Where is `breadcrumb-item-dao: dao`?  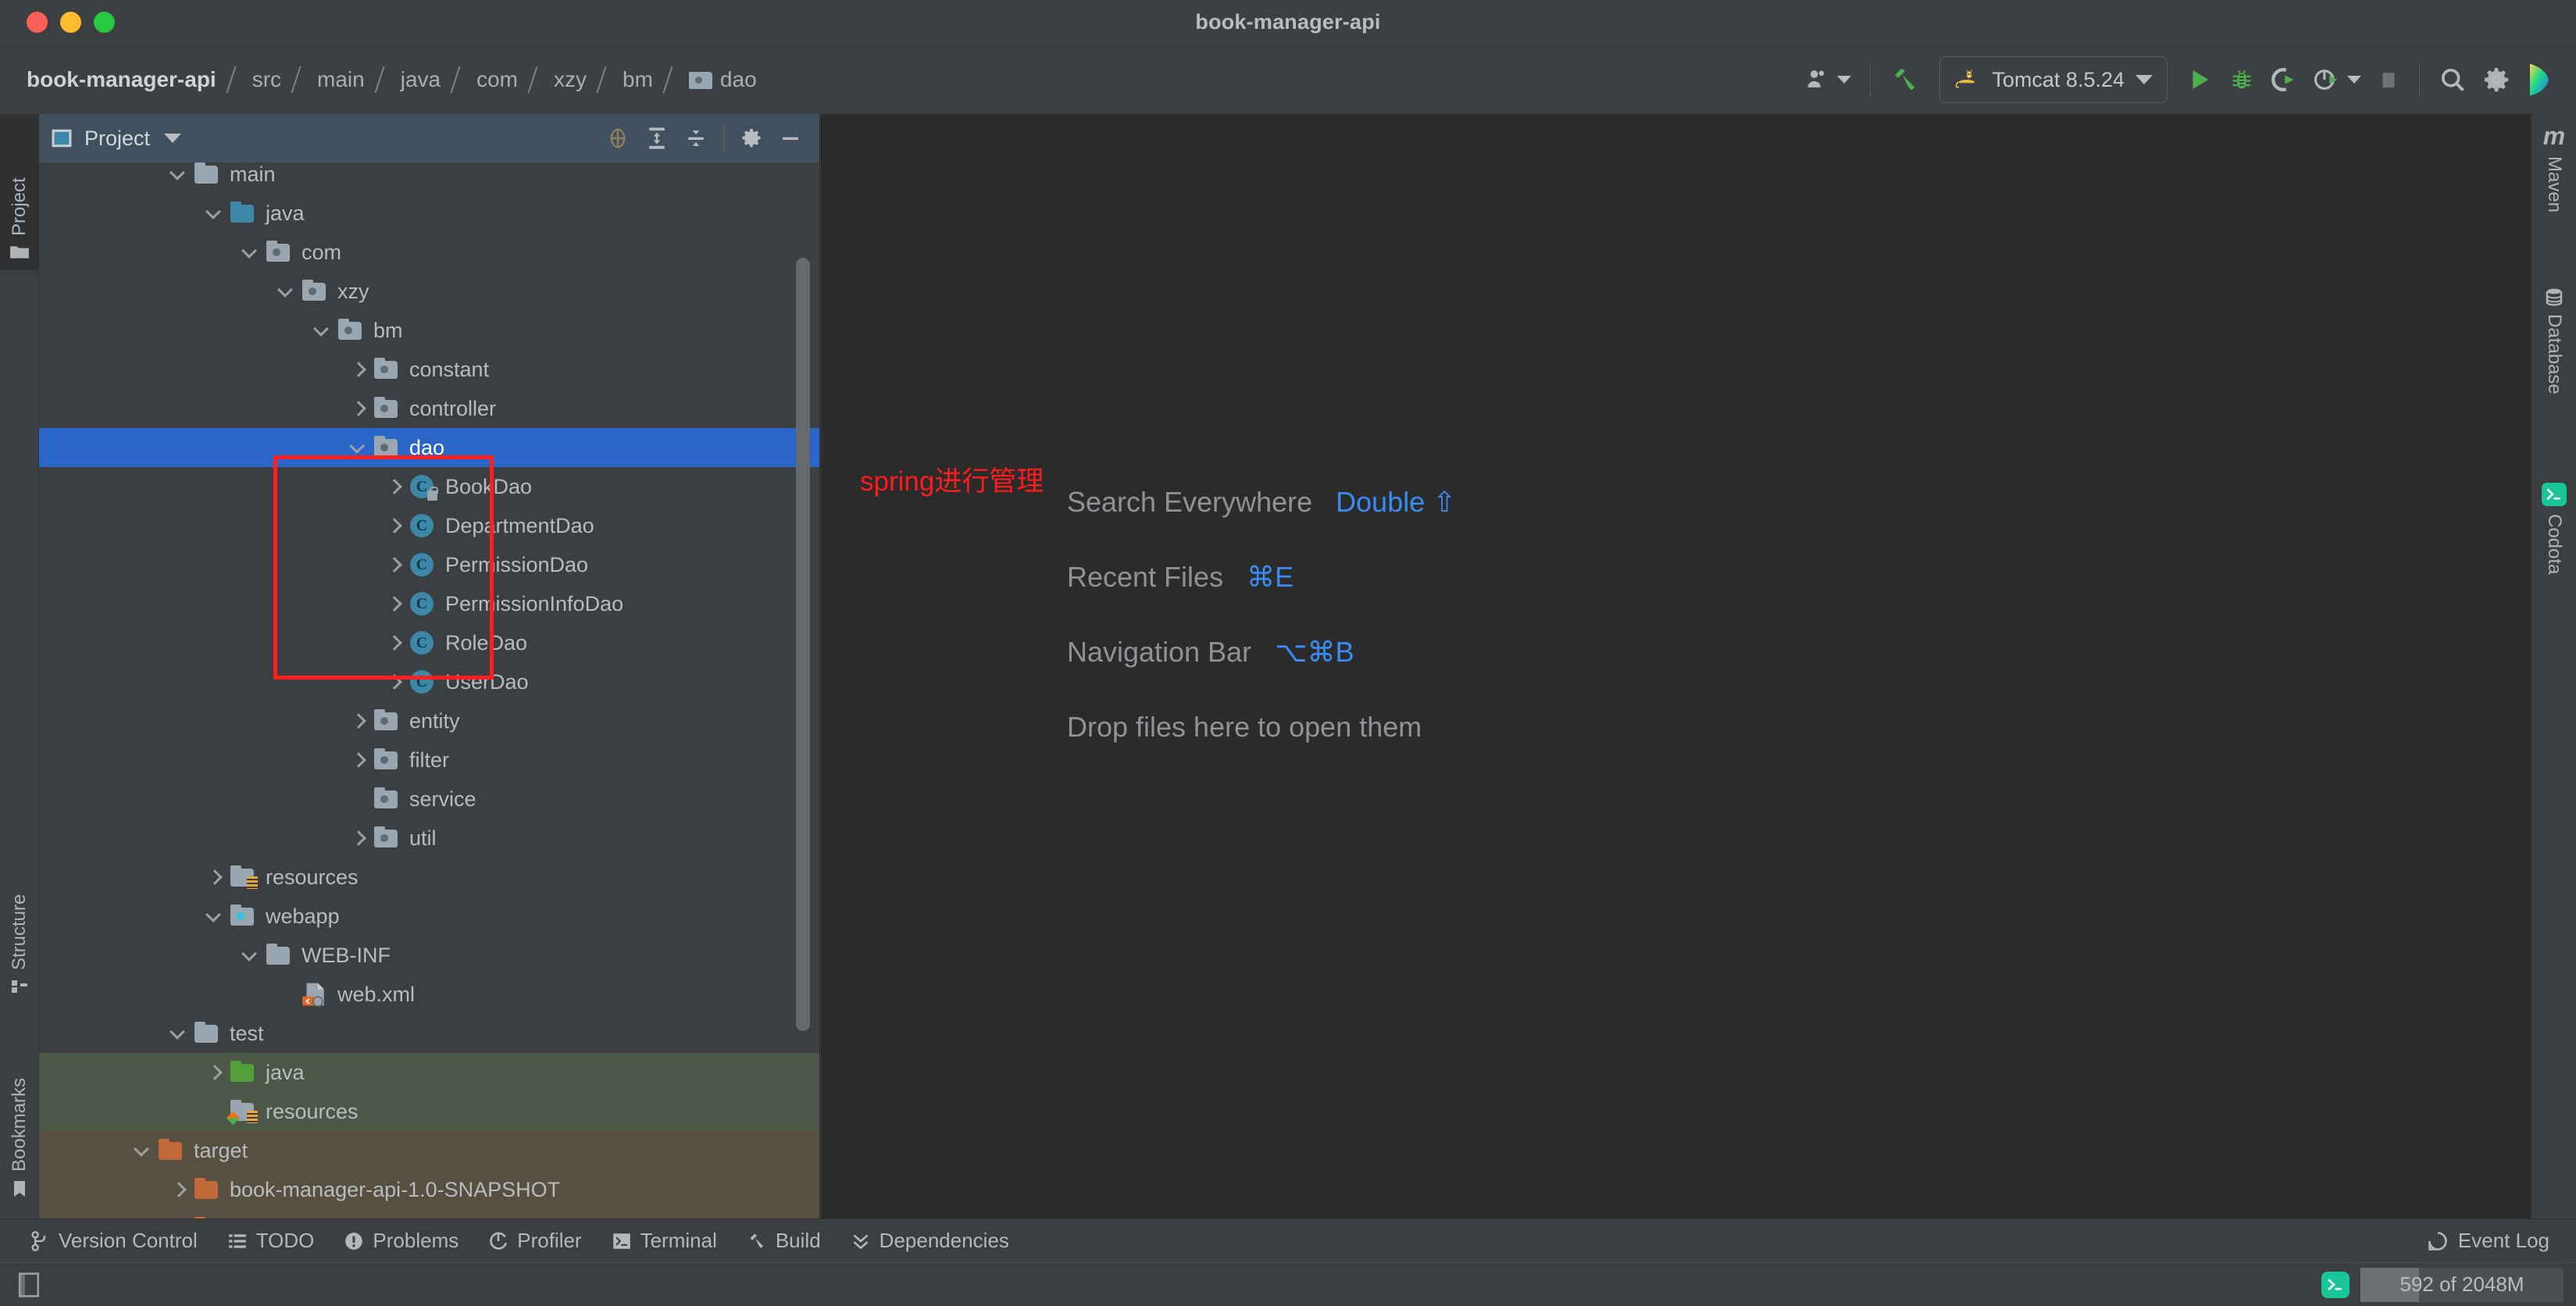 breadcrumb-item-dao: dao is located at coordinates (722, 79).